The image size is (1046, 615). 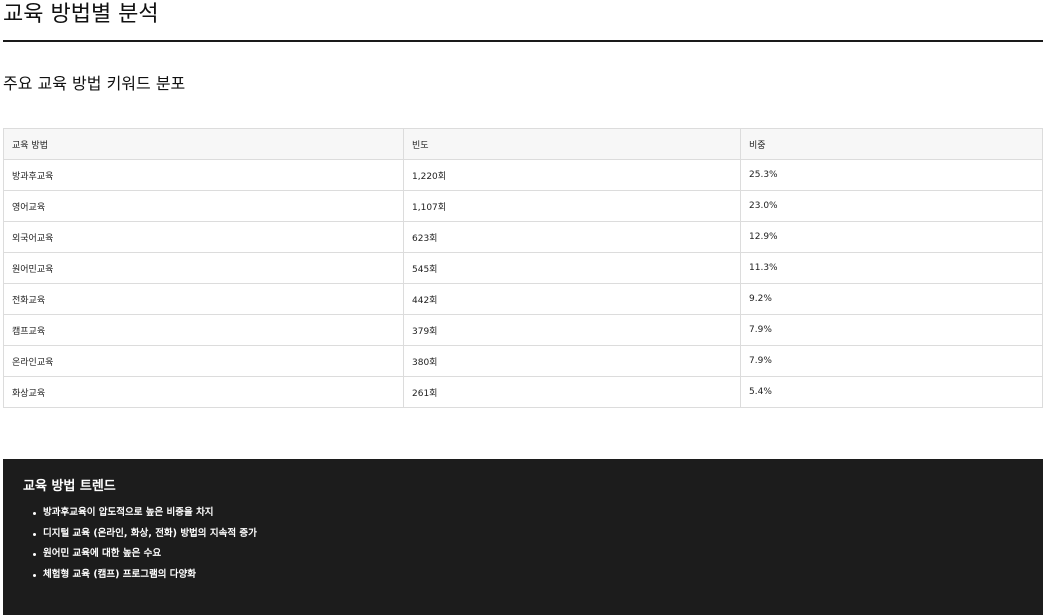 What do you see at coordinates (528, 513) in the screenshot?
I see `list-item: 방과후교육이 압도적으로 높은 비중을 차지` at bounding box center [528, 513].